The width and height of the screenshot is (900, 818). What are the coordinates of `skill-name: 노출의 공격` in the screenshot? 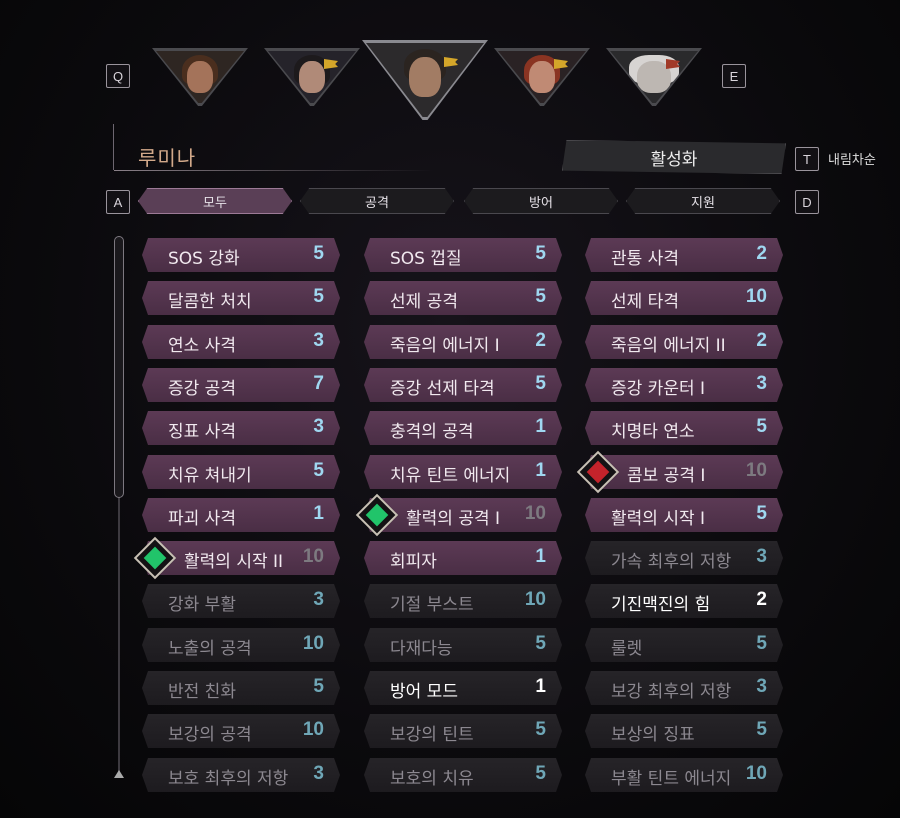 It's located at (210, 649).